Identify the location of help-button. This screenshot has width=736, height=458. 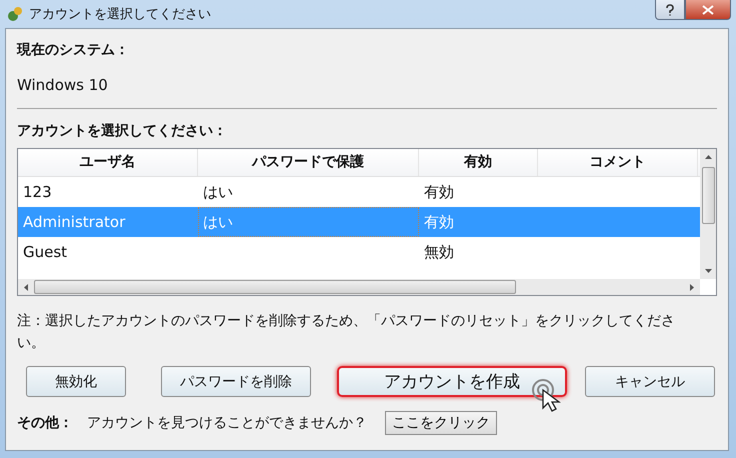
(670, 10).